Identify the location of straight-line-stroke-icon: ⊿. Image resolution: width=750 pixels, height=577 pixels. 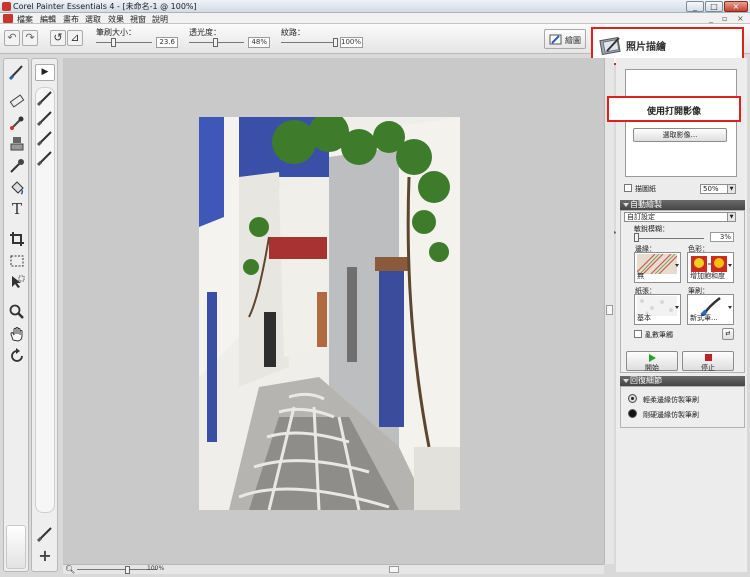
(75, 38).